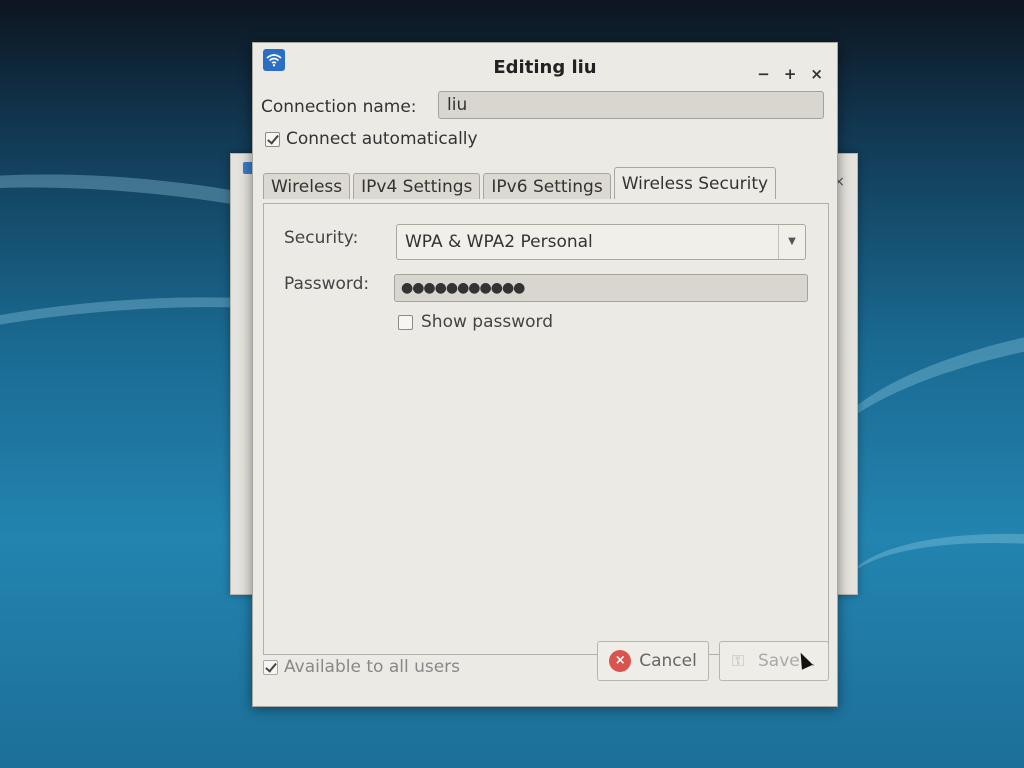  I want to click on window-controls: − + ×, so click(790, 74).